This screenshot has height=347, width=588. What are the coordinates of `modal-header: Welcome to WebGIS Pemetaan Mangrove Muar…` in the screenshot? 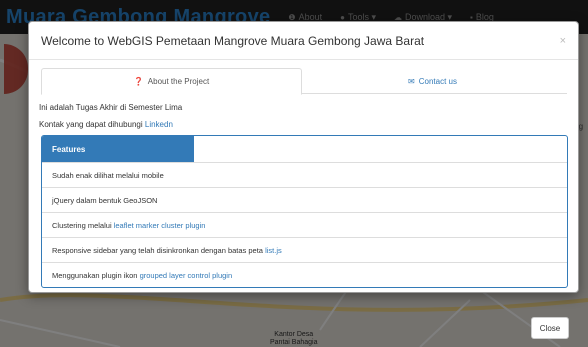 It's located at (303, 41).